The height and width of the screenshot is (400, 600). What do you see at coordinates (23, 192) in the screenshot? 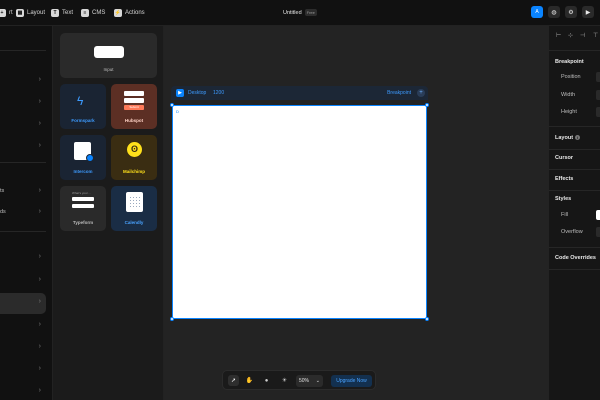
I see `left-panel-row: ts ›` at bounding box center [23, 192].